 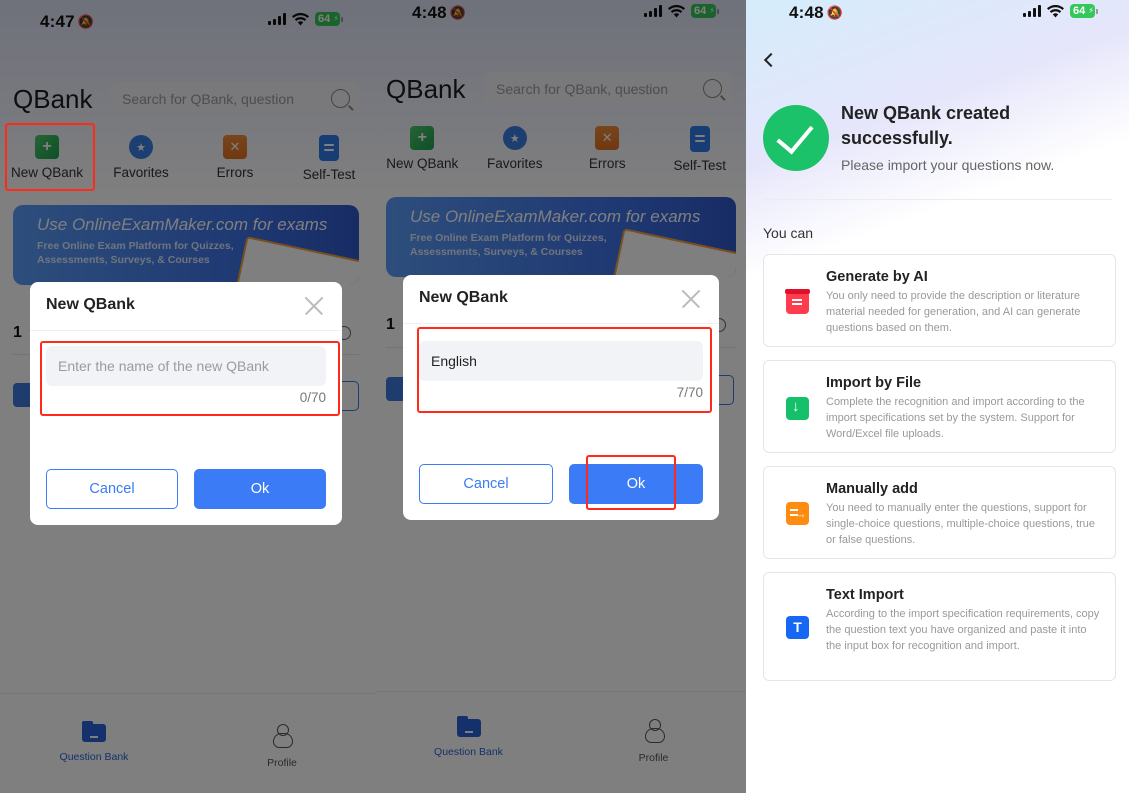 I want to click on option-title: Manually add, so click(x=872, y=489).